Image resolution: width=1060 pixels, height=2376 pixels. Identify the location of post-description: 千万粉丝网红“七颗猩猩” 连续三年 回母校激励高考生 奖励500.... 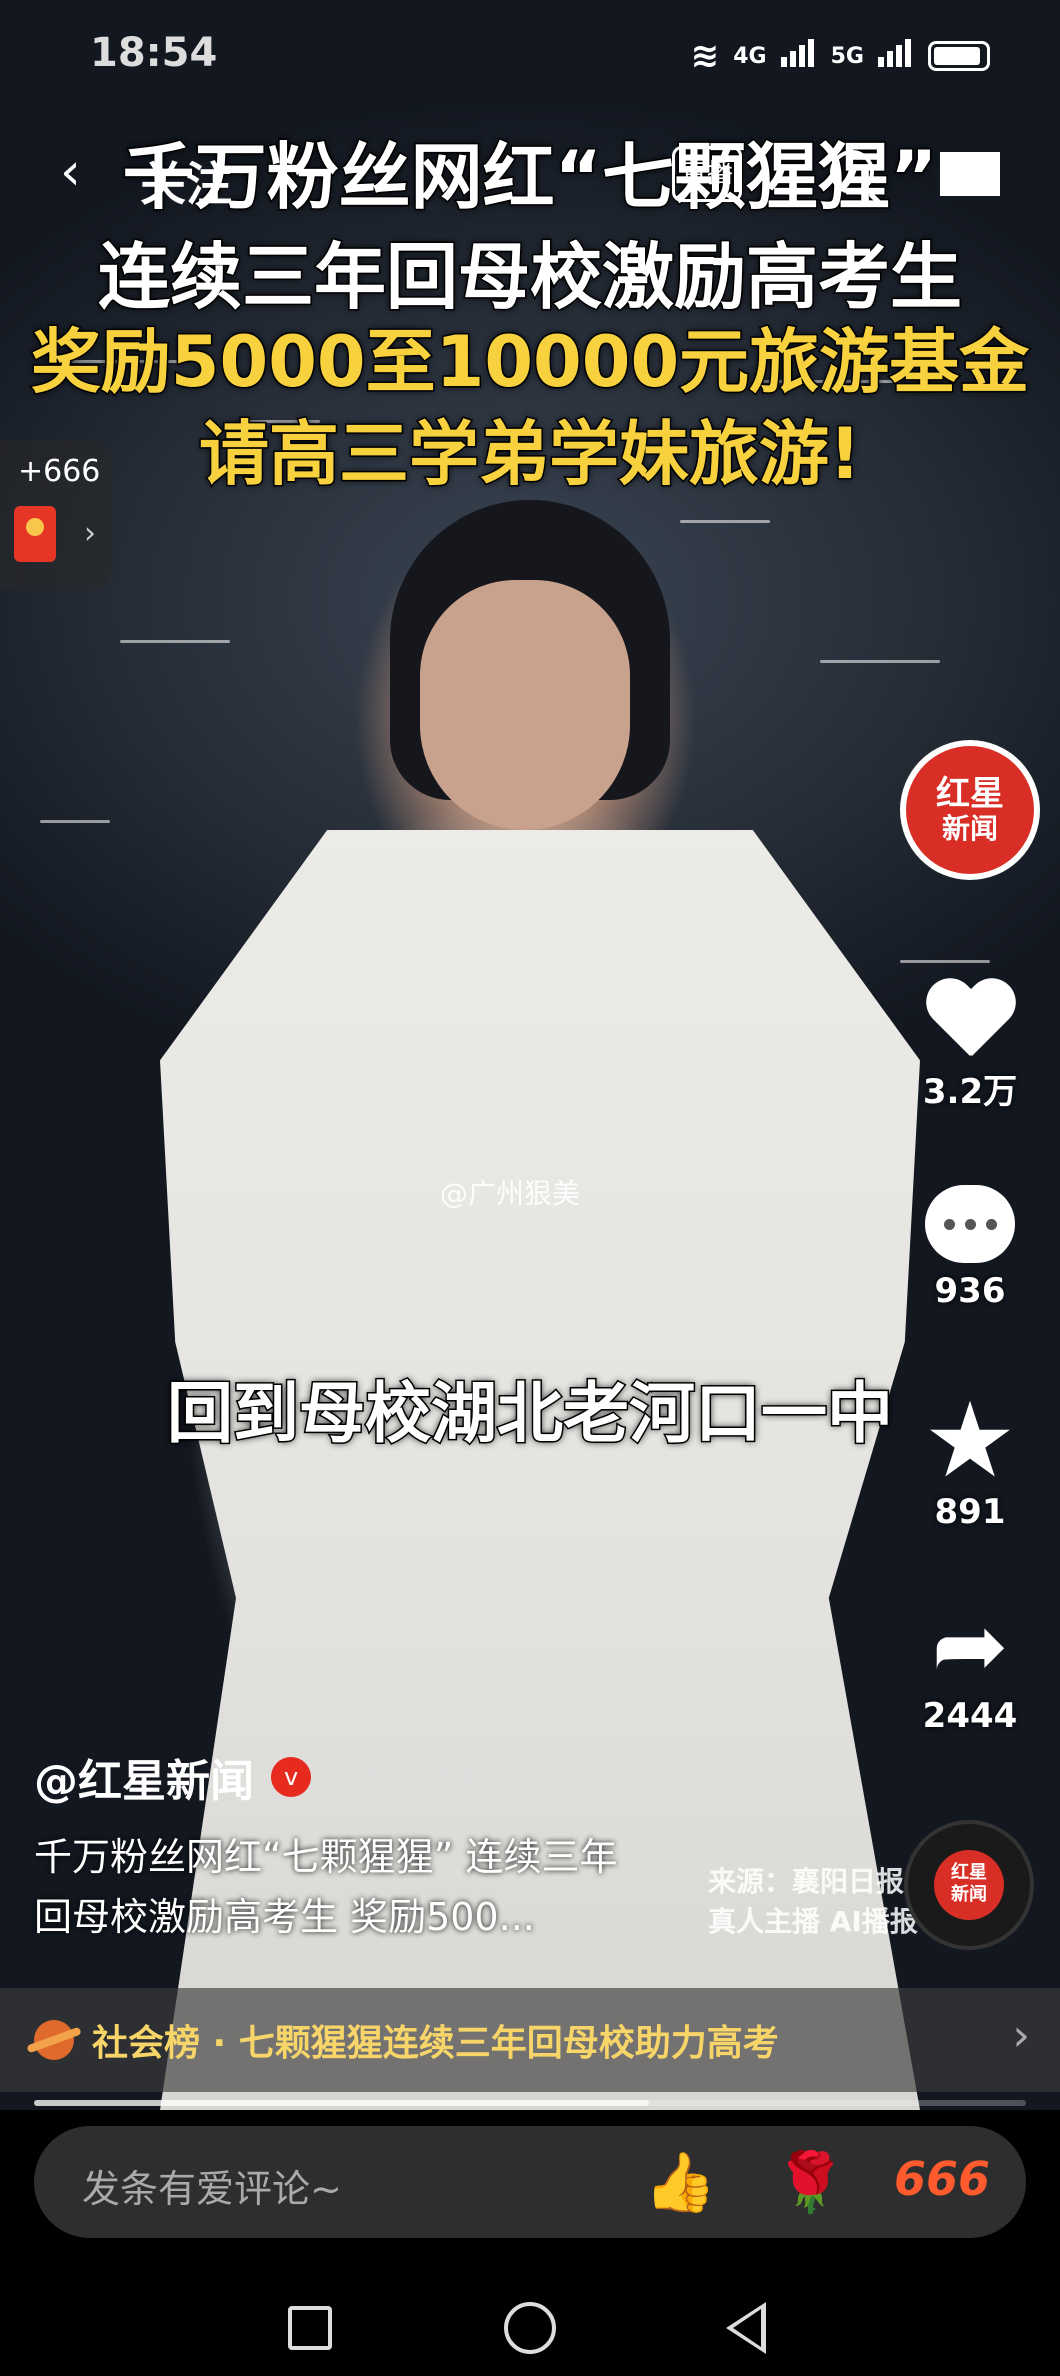
(464, 1887).